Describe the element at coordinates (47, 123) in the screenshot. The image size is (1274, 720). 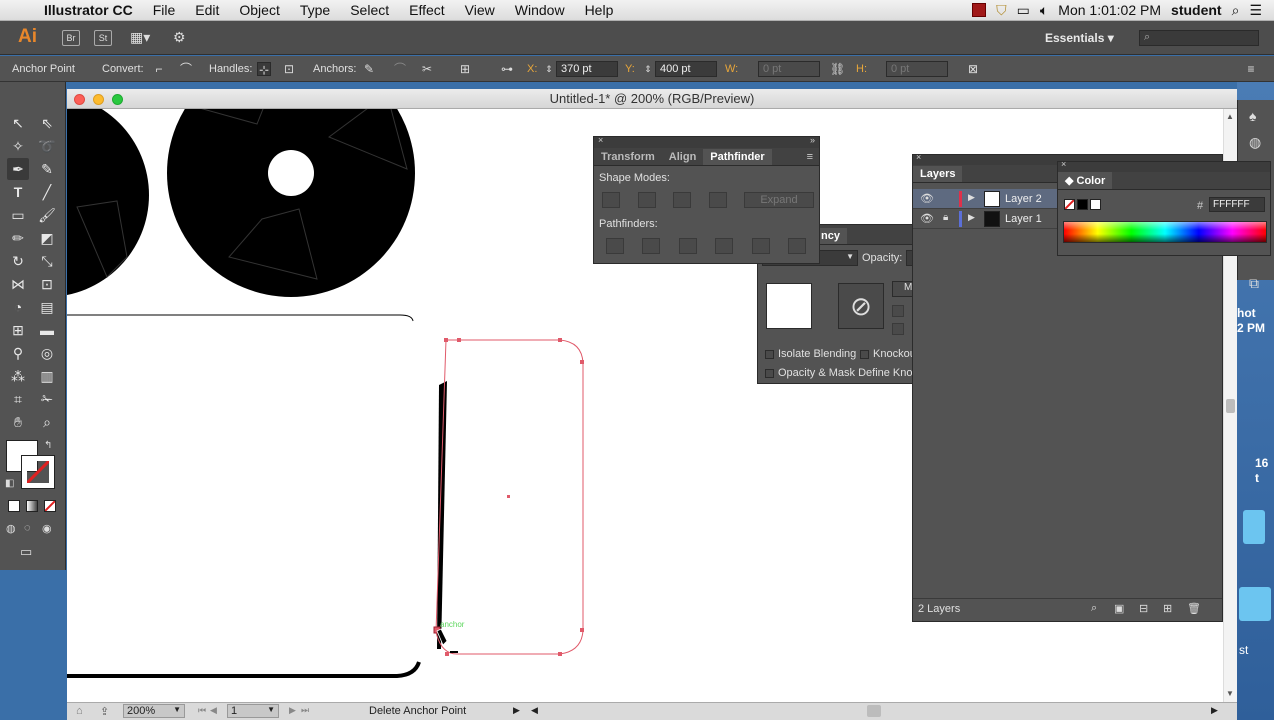
I see `direct-selection-tool-icon: ⇖` at that location.